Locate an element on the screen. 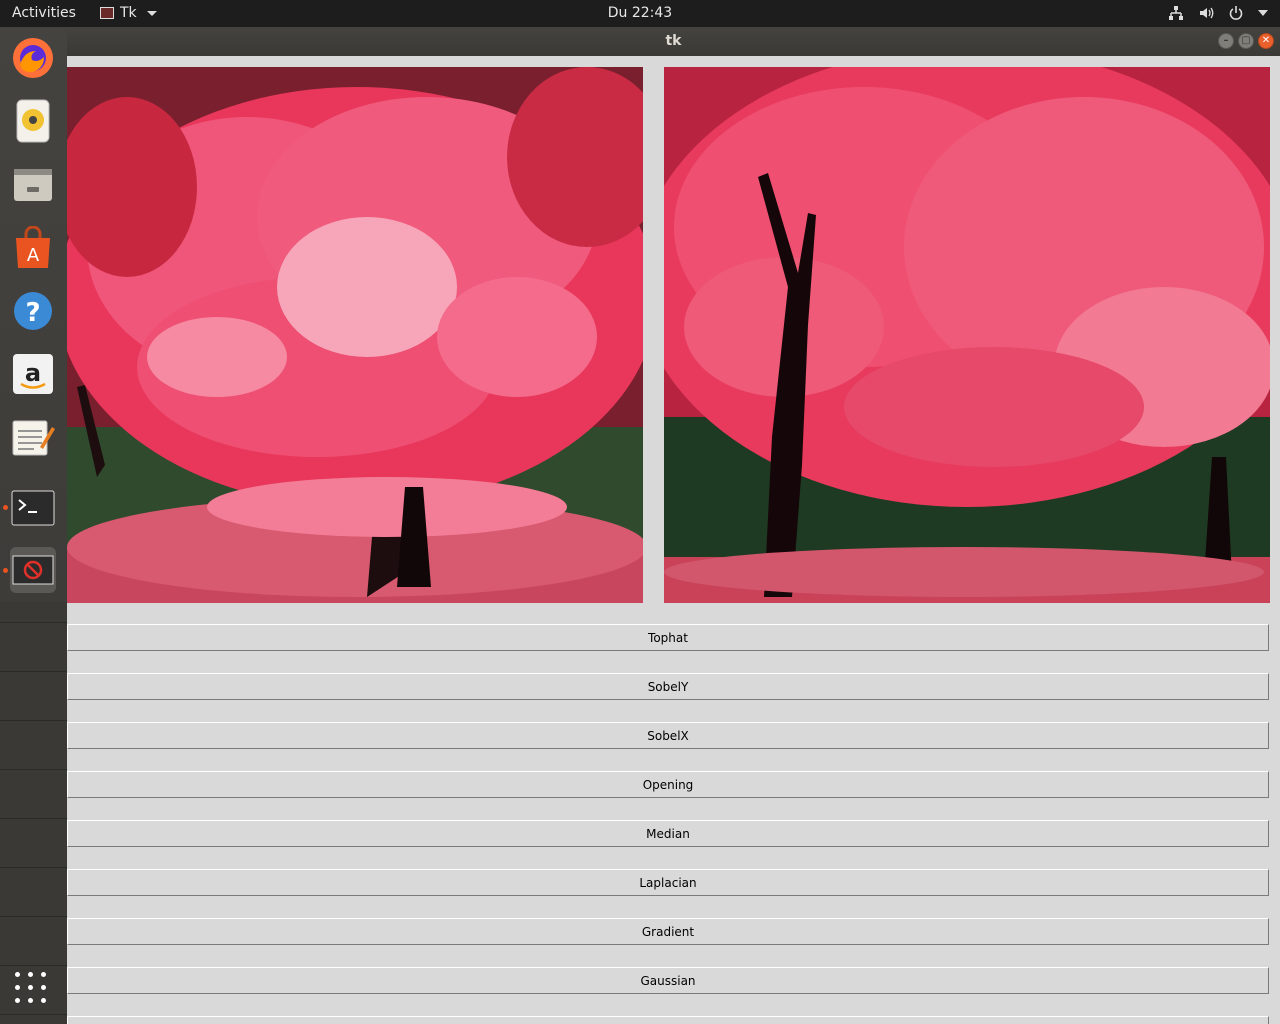  svg-text: a is located at coordinates (33, 373).